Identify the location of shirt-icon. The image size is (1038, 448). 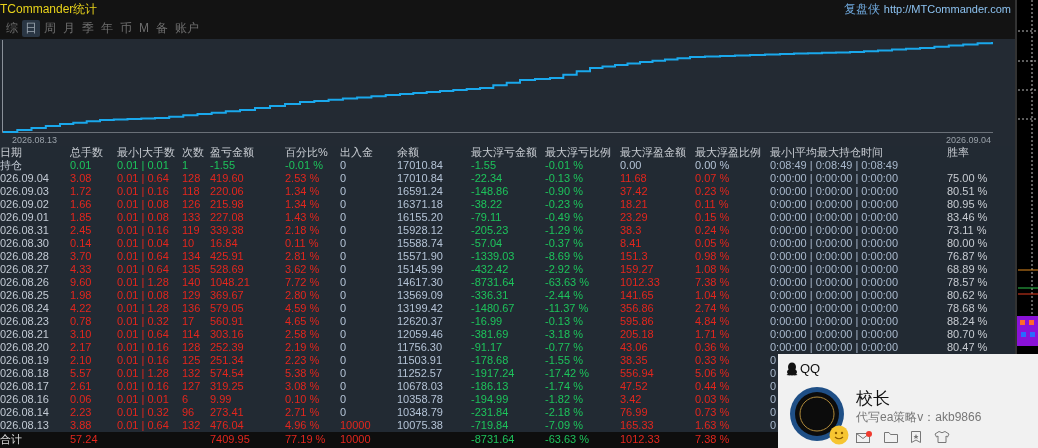
(942, 437).